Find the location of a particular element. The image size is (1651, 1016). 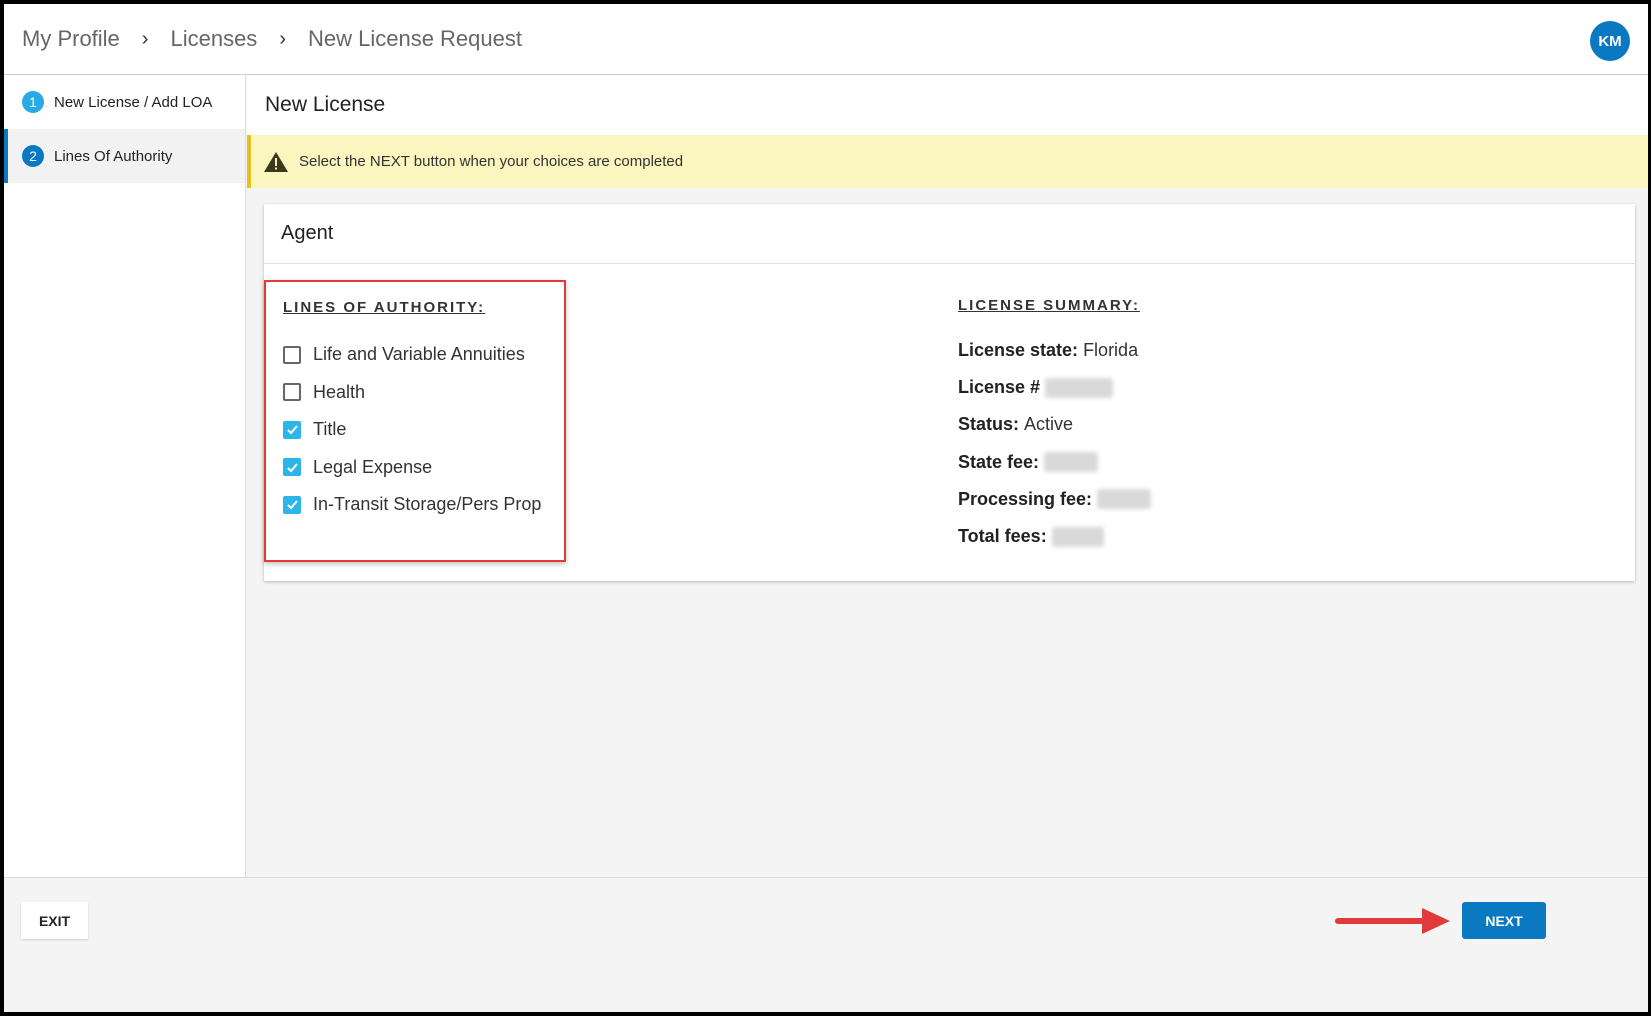

checkbox-label: Health is located at coordinates (339, 391).